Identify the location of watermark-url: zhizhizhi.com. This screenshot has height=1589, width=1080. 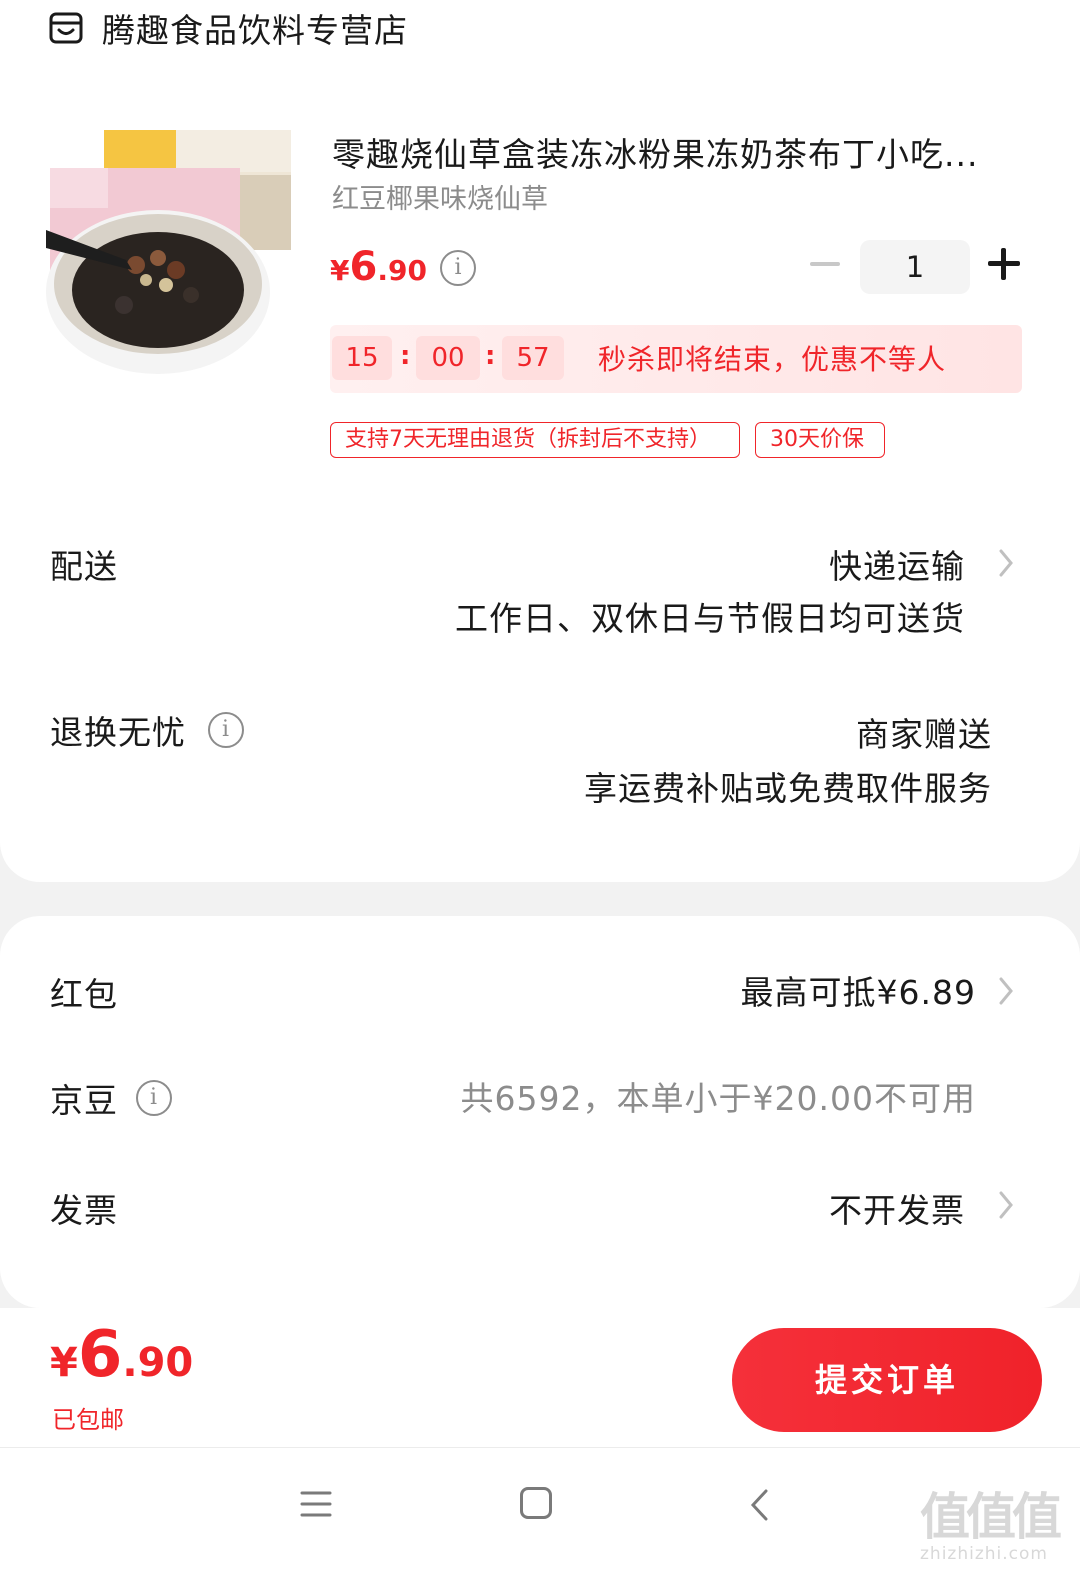
(984, 1554).